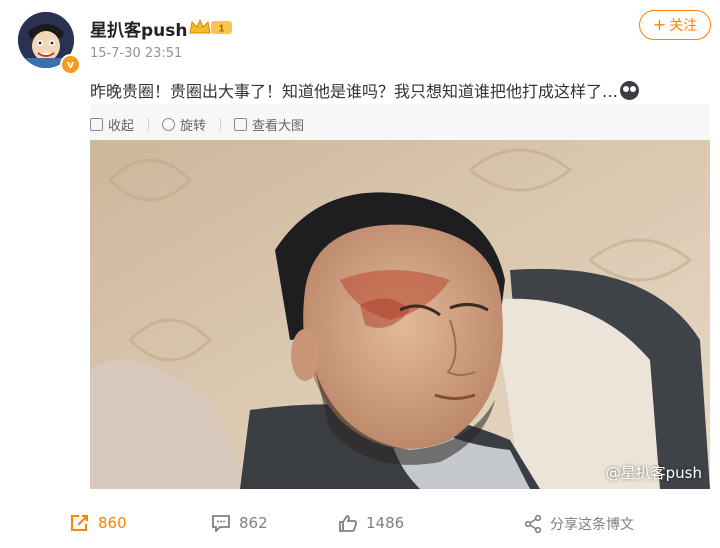 Image resolution: width=720 pixels, height=548 pixels. Describe the element at coordinates (592, 525) in the screenshot. I see `share-label: 分享这条博文` at that location.